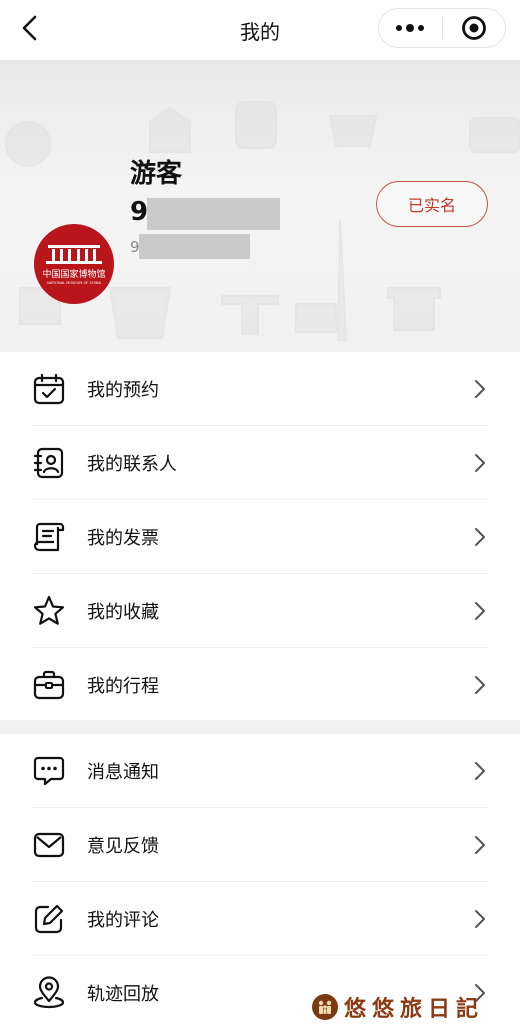  Describe the element at coordinates (156, 174) in the screenshot. I see `user-name: 游客` at that location.